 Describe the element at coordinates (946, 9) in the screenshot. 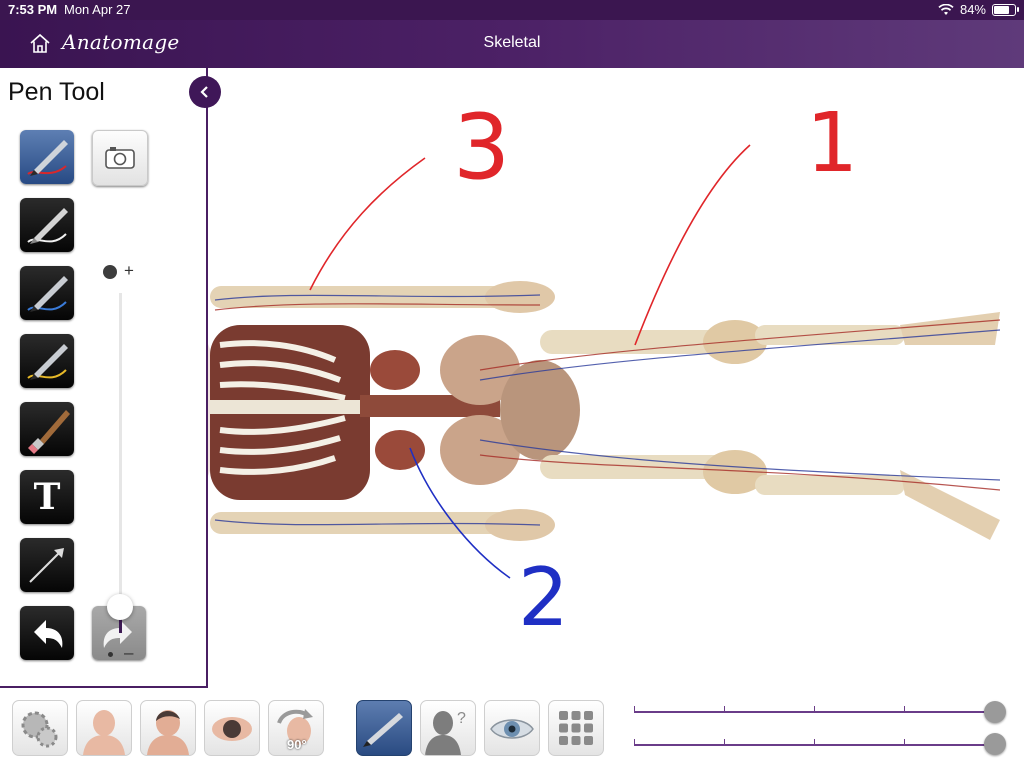

I see `wifi-icon` at that location.